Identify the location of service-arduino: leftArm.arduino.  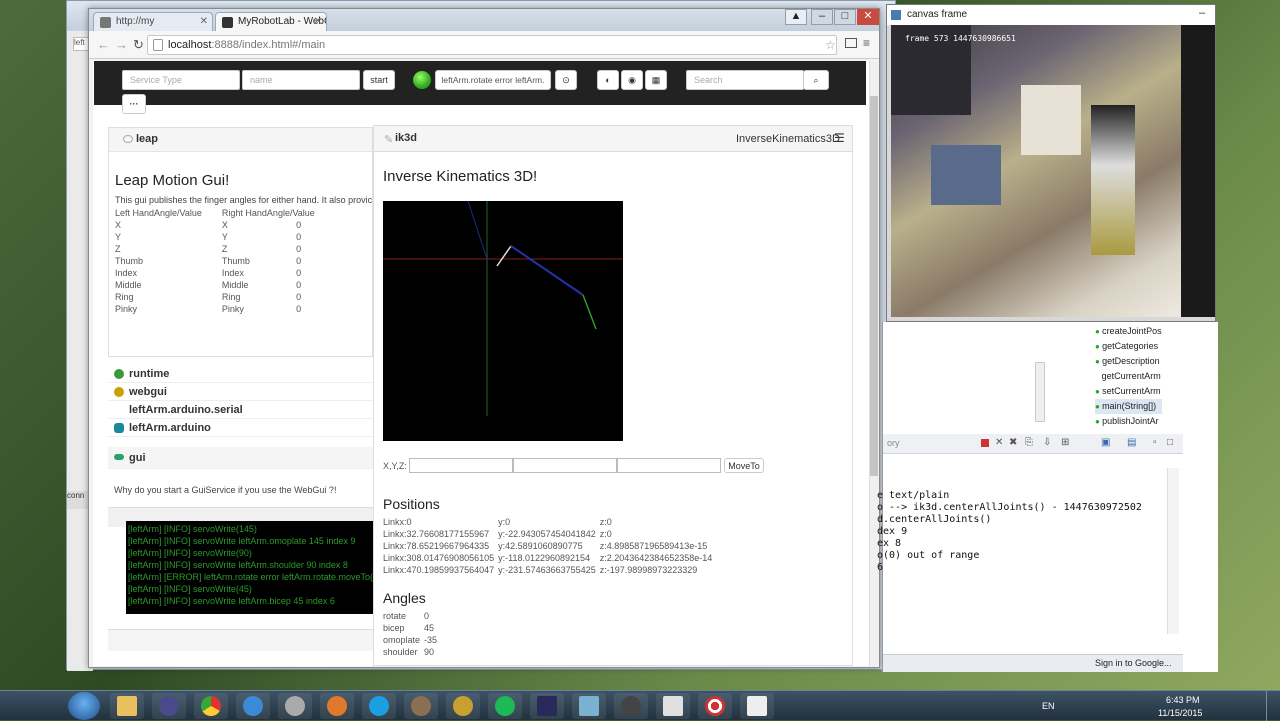
(240, 428).